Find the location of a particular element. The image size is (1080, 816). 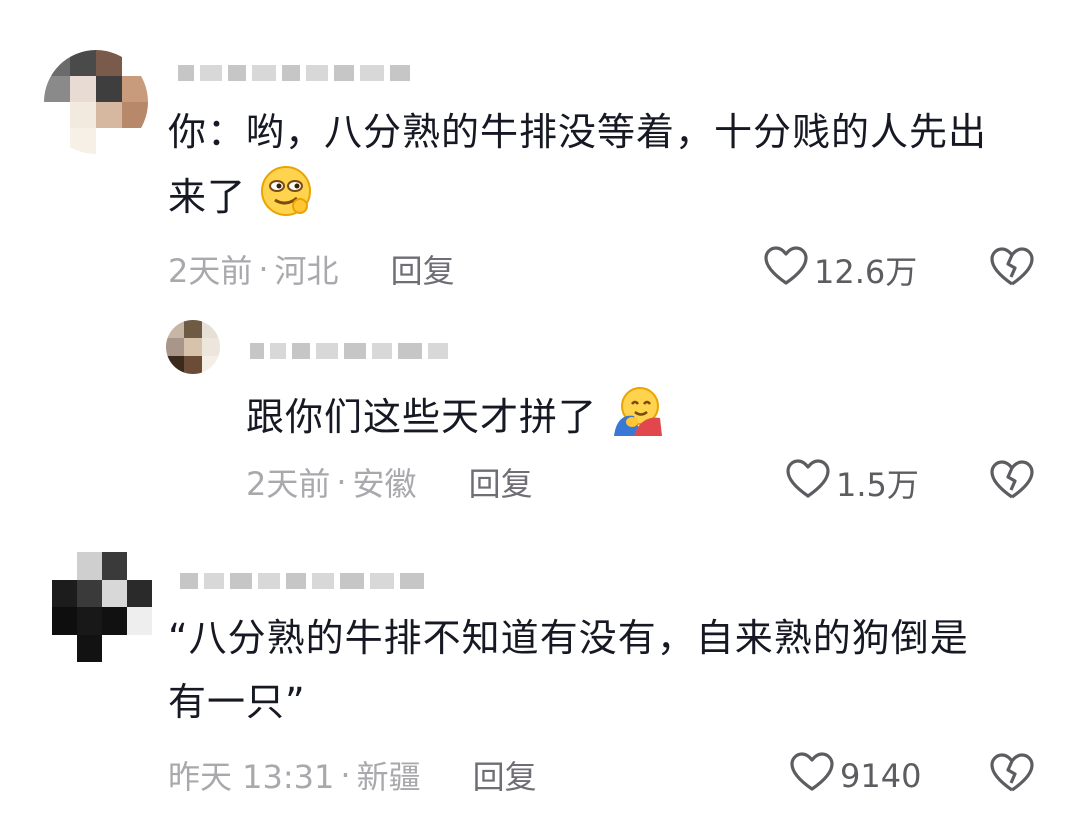

reply-username-blurred is located at coordinates (349, 351).